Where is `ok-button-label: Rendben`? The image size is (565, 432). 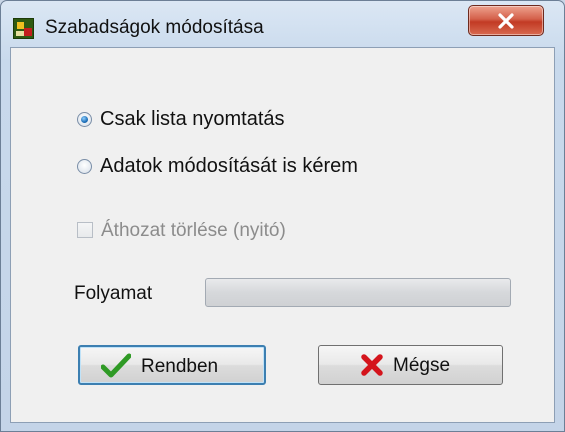 ok-button-label: Rendben is located at coordinates (180, 366).